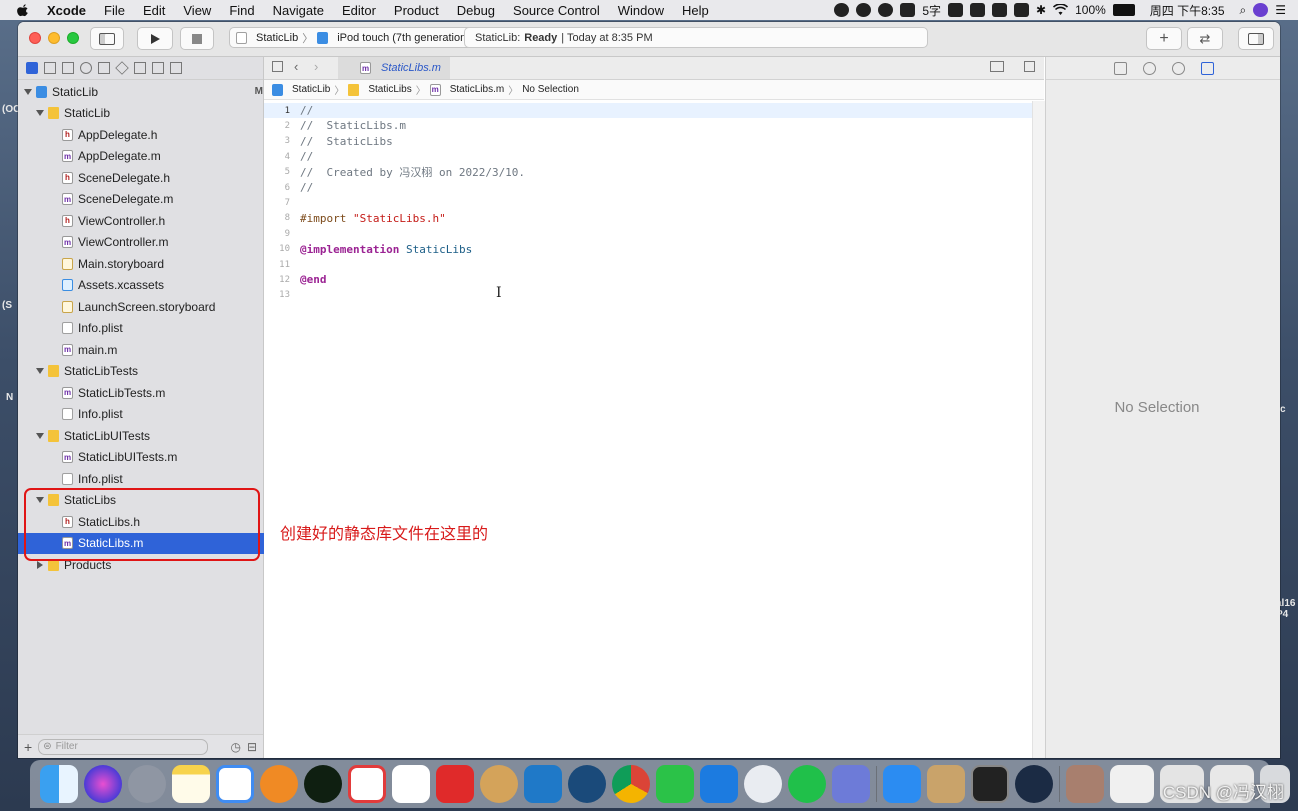  Describe the element at coordinates (1034, 784) in the screenshot. I see `quicktime-icon` at that location.